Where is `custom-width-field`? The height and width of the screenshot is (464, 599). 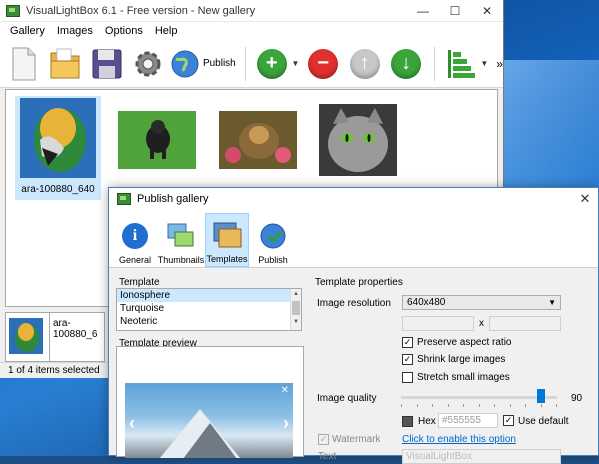
custom-width-field is located at coordinates (438, 323).